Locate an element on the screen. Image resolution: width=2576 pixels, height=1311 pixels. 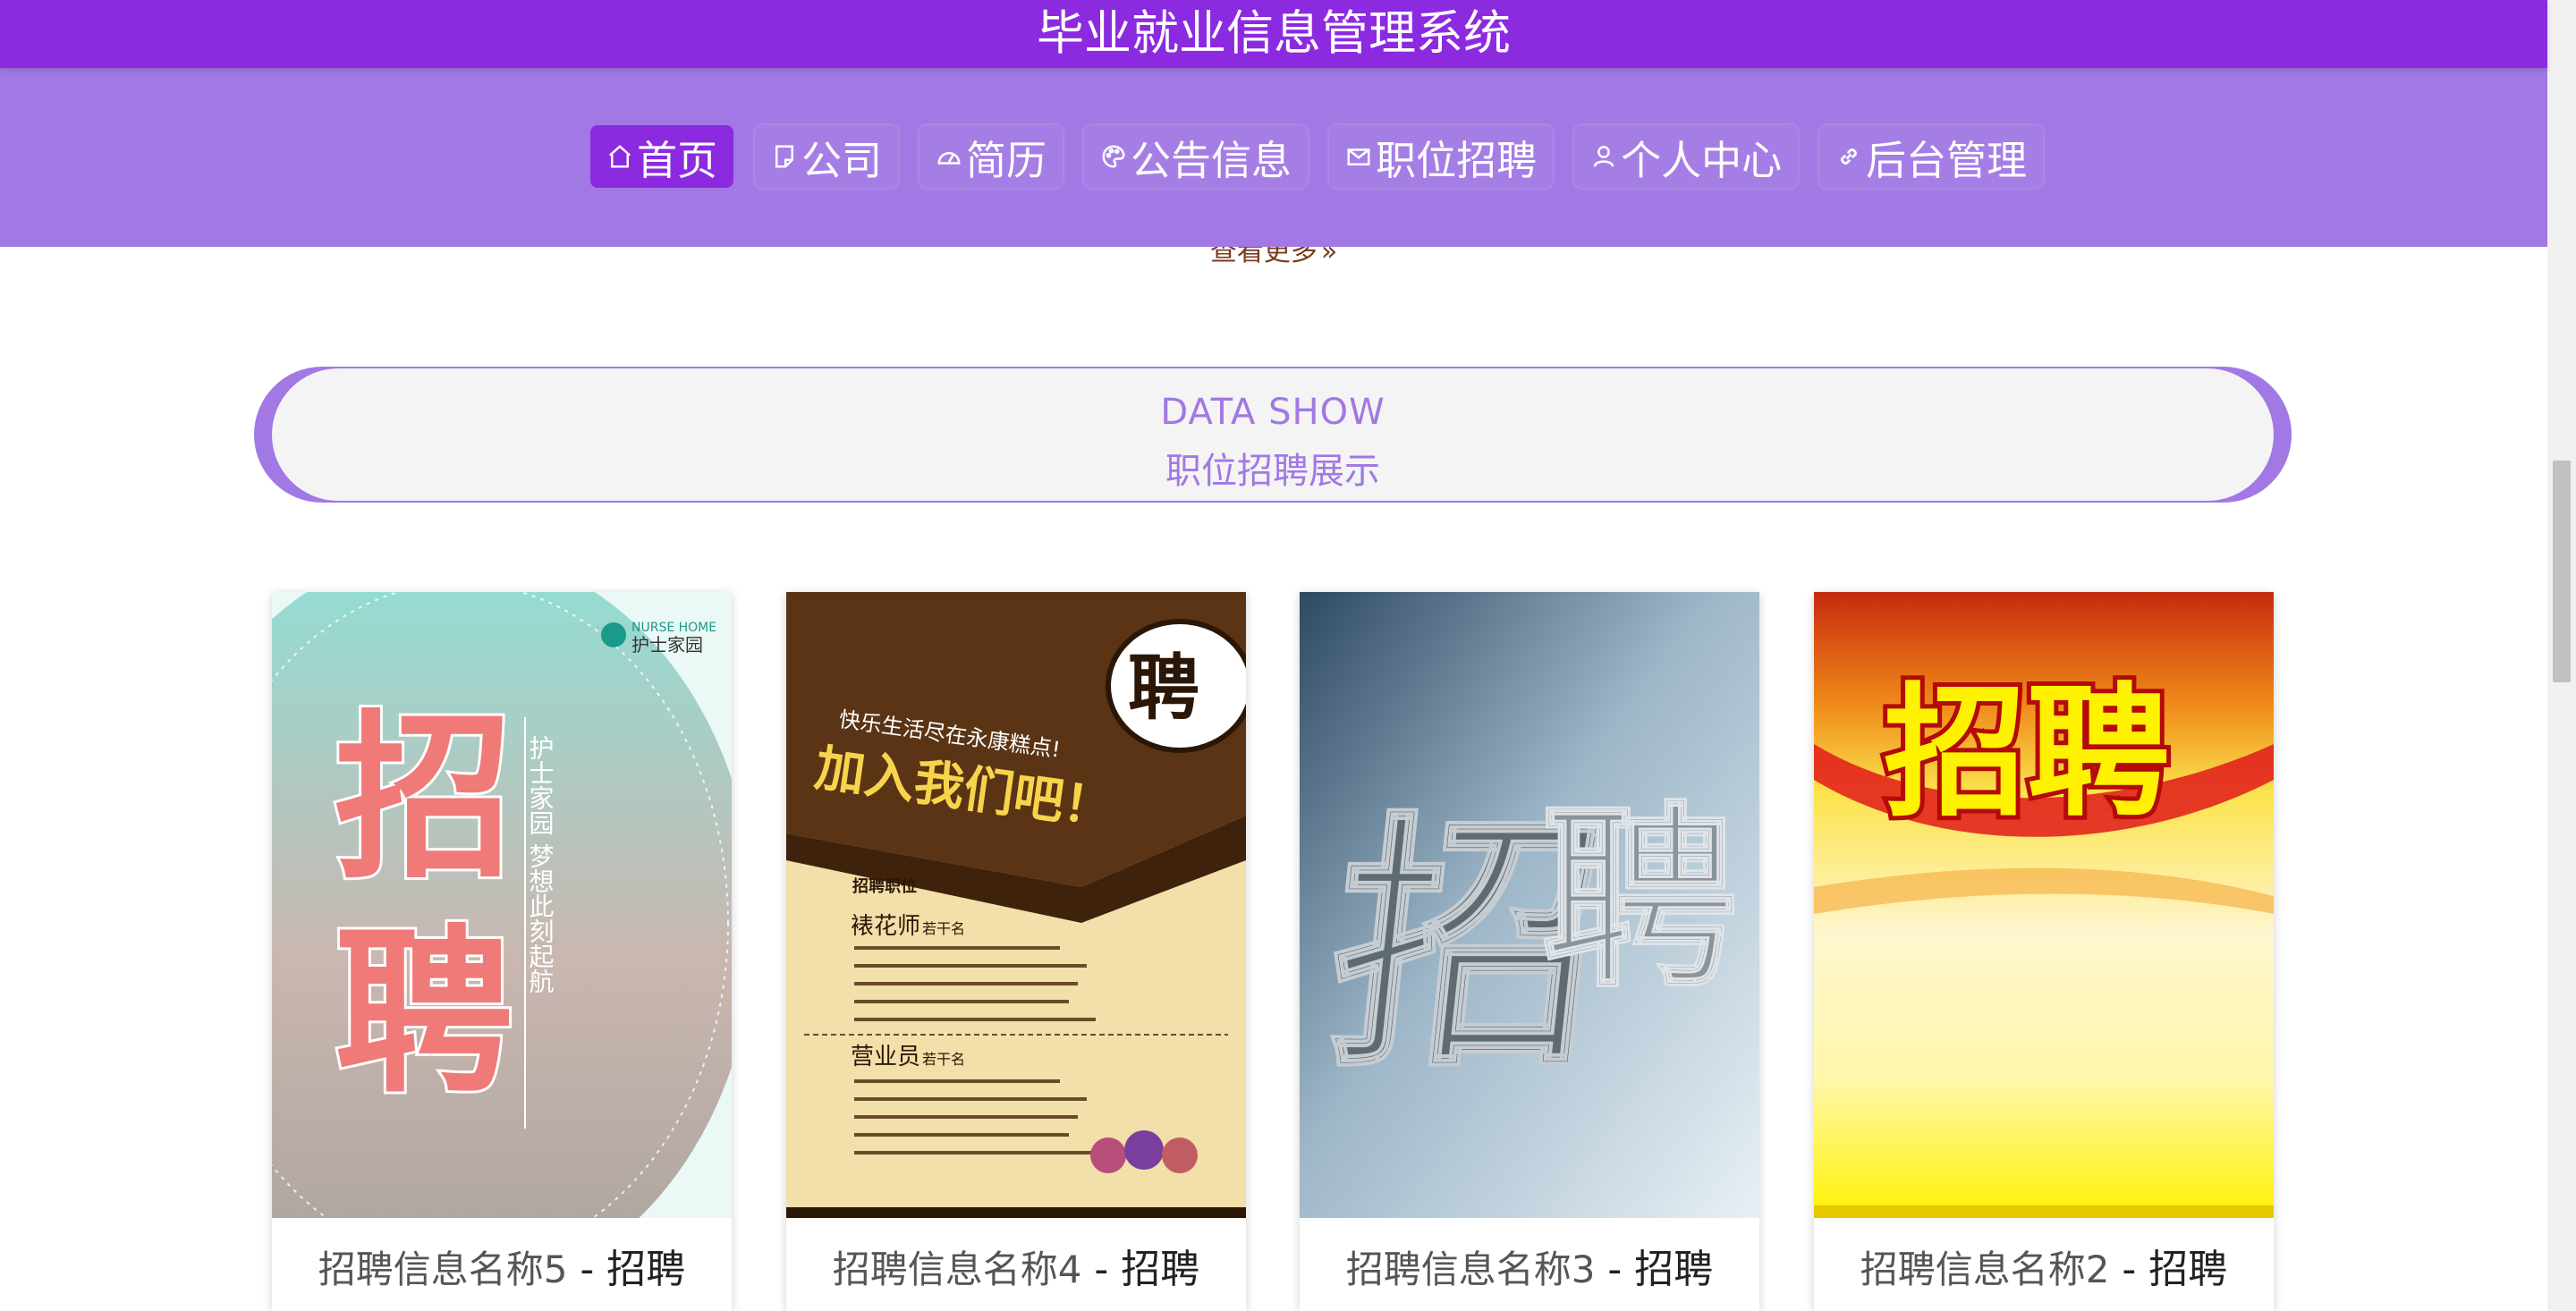
nav-menu: 首页 公司 简历 公告信息 职位招聘 个人中心 后台管理 is located at coordinates (1317, 156).